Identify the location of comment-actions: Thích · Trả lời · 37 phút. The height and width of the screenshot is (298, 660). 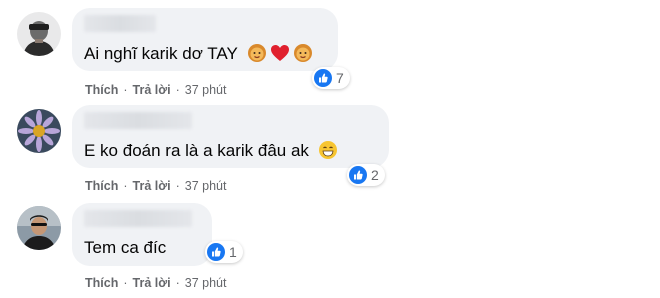
(155, 283).